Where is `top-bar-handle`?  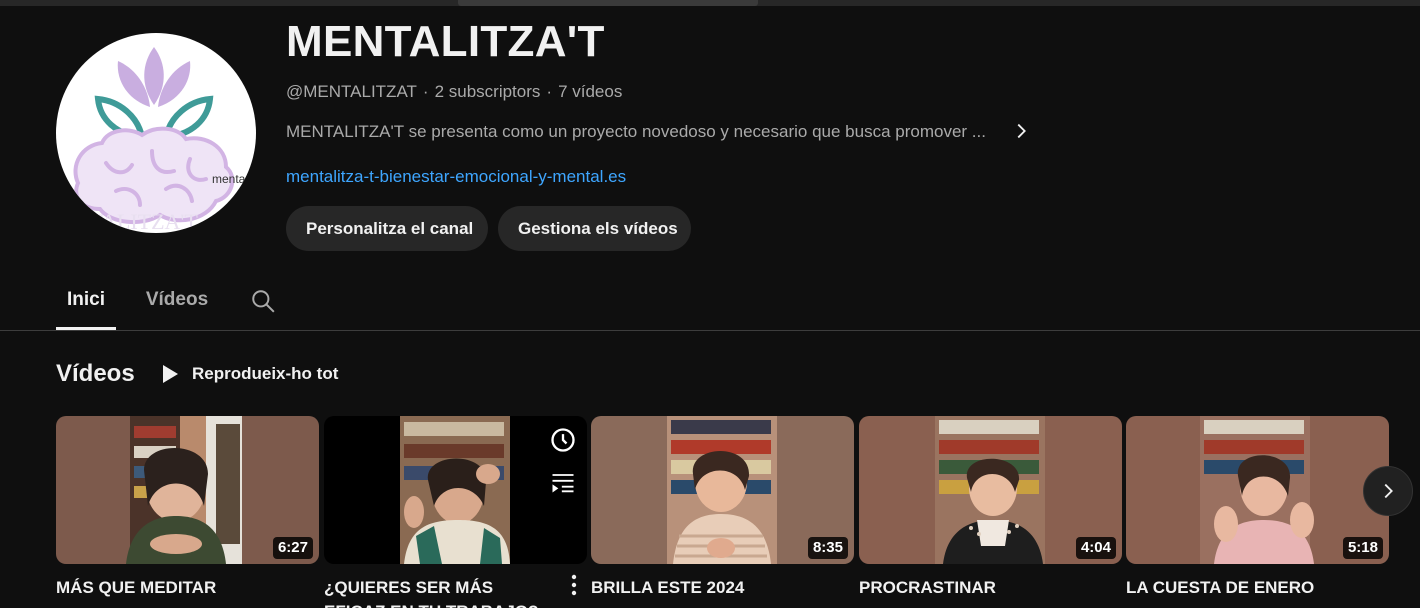
top-bar-handle is located at coordinates (608, 3).